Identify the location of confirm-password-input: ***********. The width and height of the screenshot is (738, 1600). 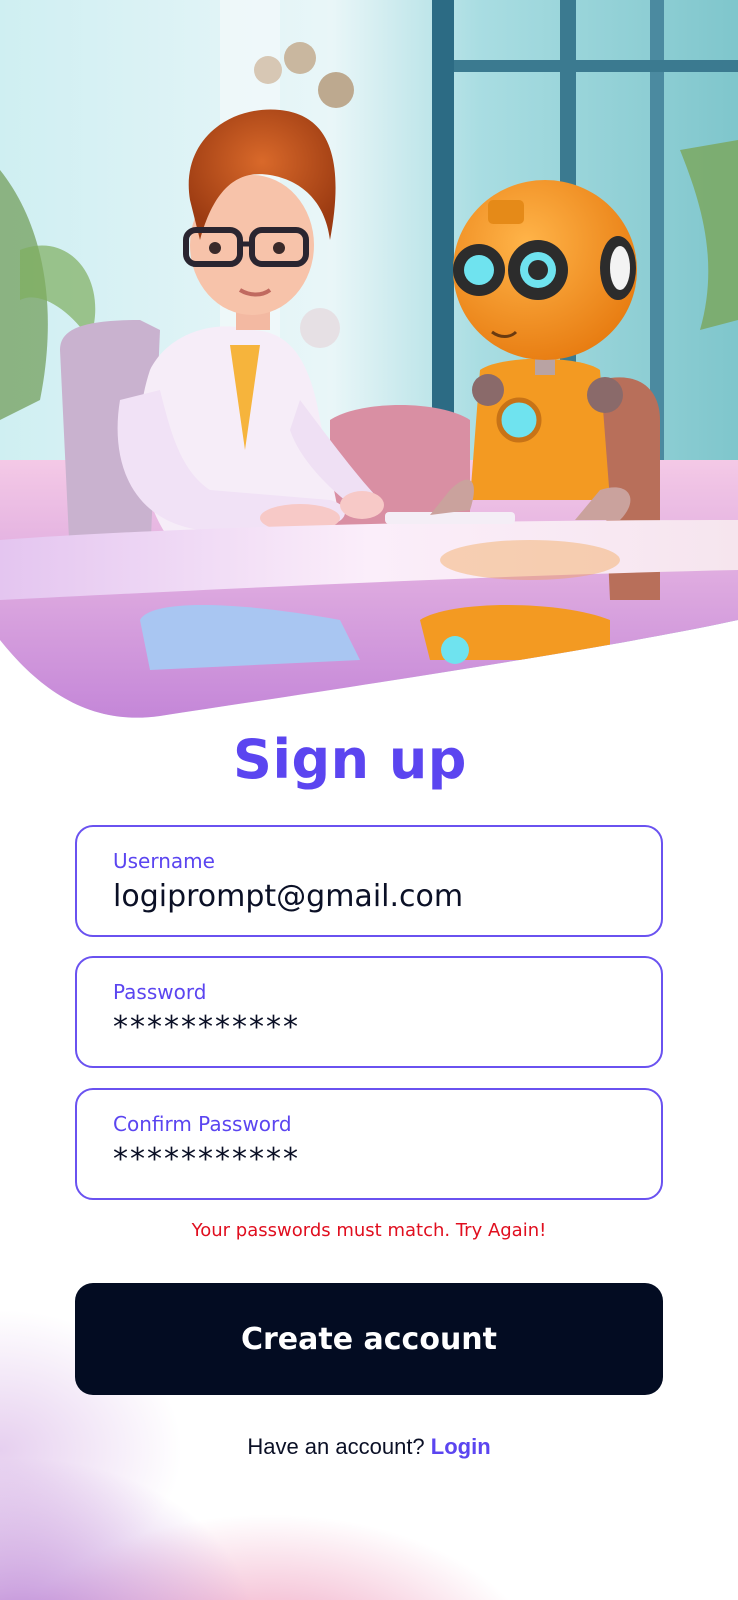
(387, 1160).